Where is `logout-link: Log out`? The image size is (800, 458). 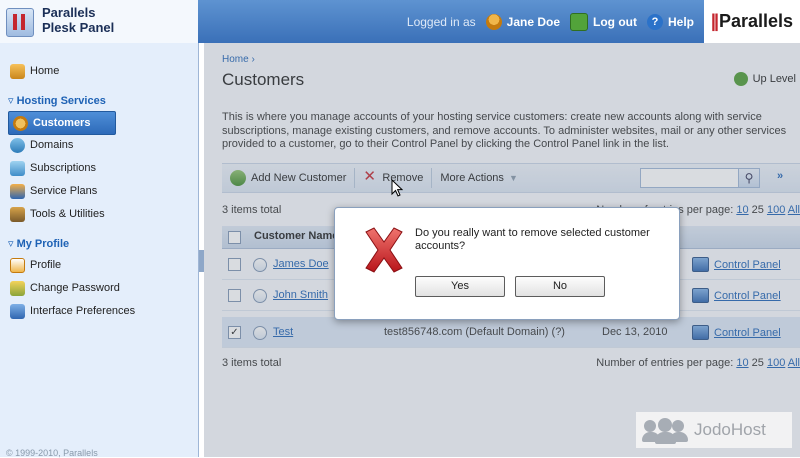
logout-link: Log out is located at coordinates (603, 21).